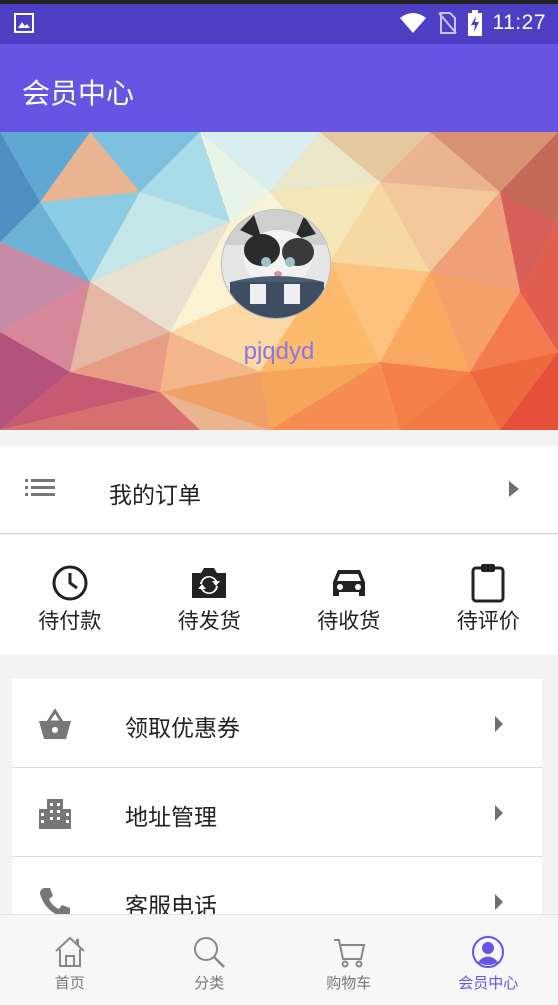 This screenshot has width=558, height=1005. I want to click on status-bar-edge, so click(279, 2).